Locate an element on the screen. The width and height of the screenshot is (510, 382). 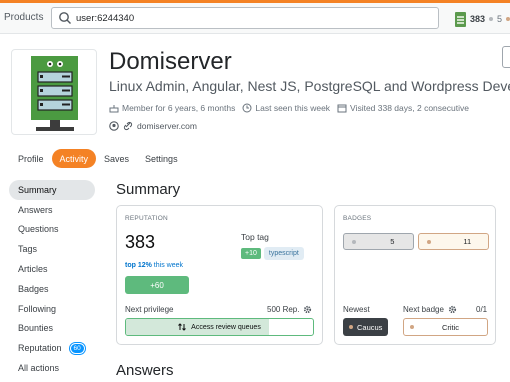
search-box is located at coordinates (245, 18).